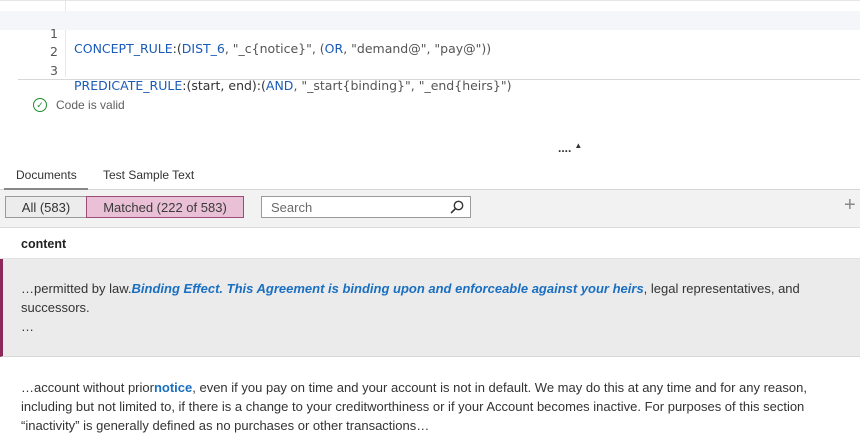 This screenshot has height=445, width=860. What do you see at coordinates (90, 105) in the screenshot?
I see `validation-text: Code is valid` at bounding box center [90, 105].